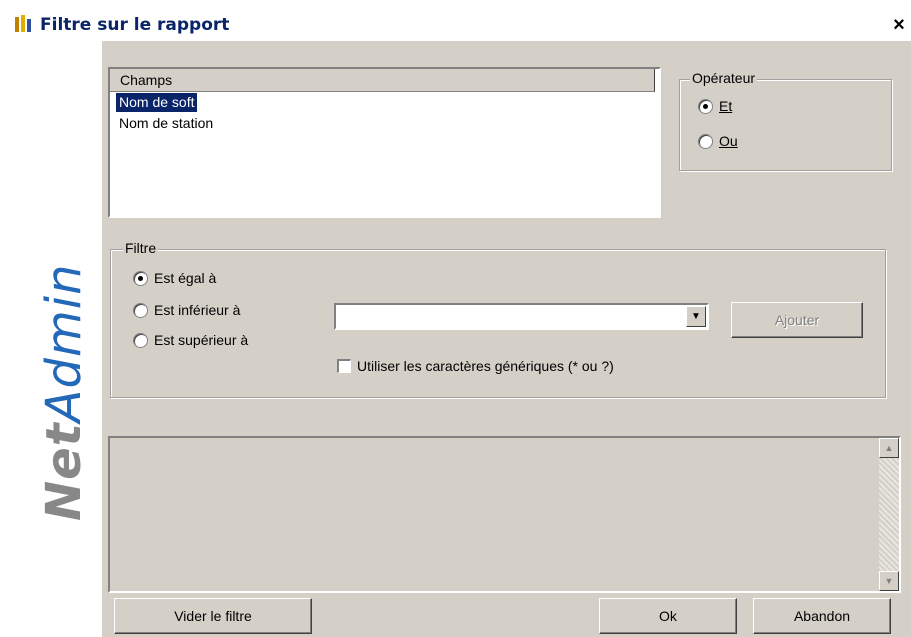 This screenshot has height=637, width=911. I want to click on wildcards-checkbox-box, so click(344, 366).